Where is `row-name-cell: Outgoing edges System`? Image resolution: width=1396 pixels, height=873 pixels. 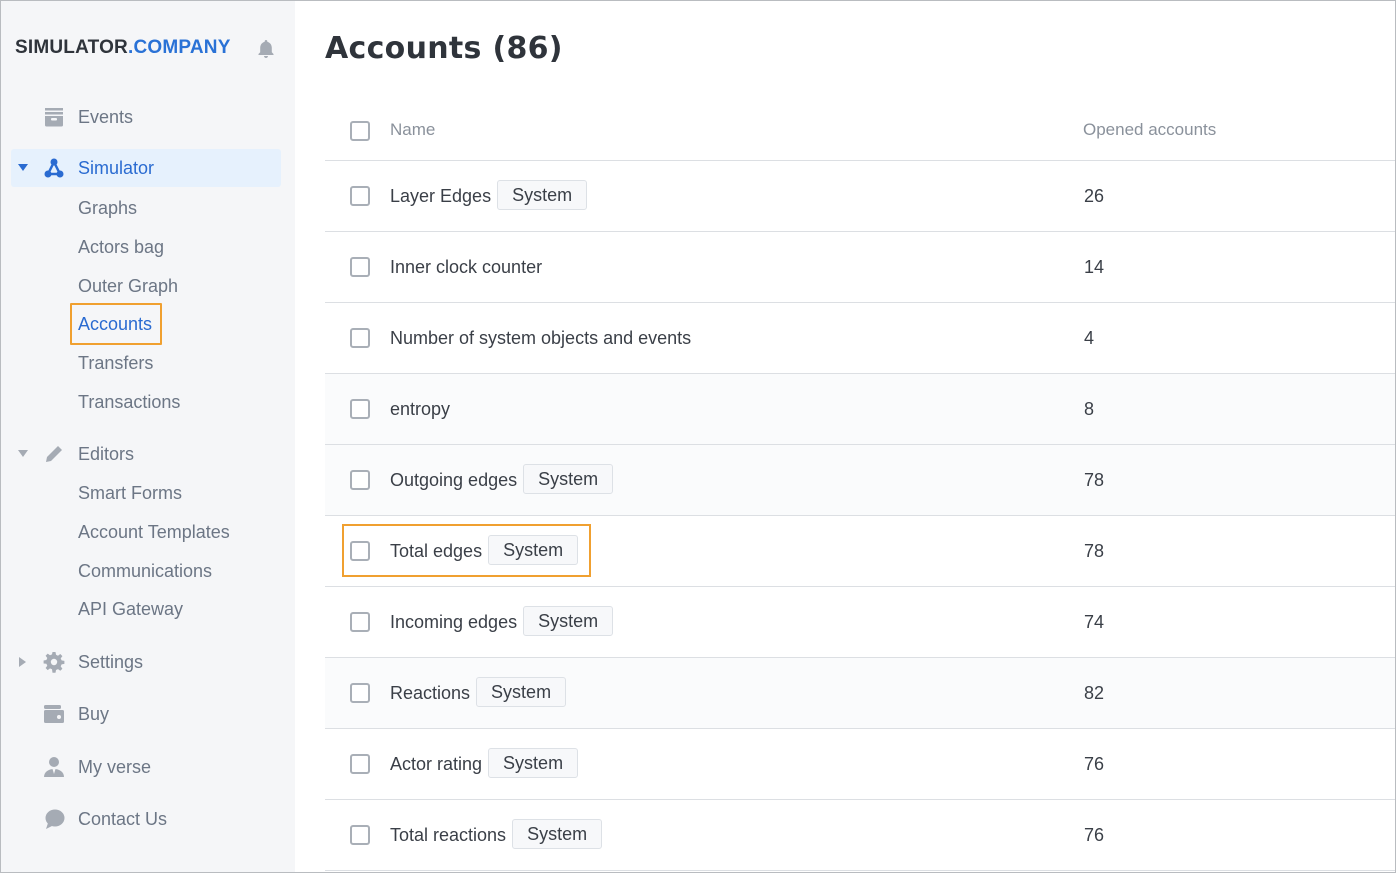 row-name-cell: Outgoing edges System is located at coordinates (502, 480).